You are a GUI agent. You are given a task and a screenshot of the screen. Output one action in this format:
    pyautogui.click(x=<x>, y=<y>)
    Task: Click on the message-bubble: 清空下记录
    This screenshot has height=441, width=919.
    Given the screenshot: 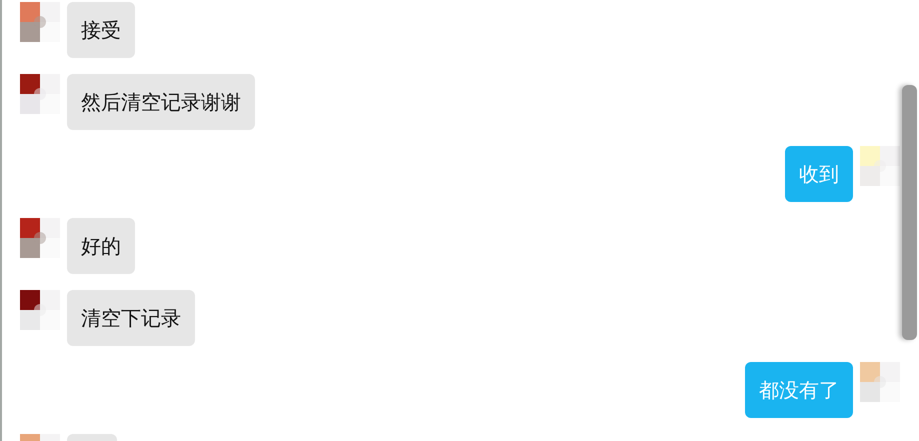 What is the action you would take?
    pyautogui.click(x=131, y=318)
    